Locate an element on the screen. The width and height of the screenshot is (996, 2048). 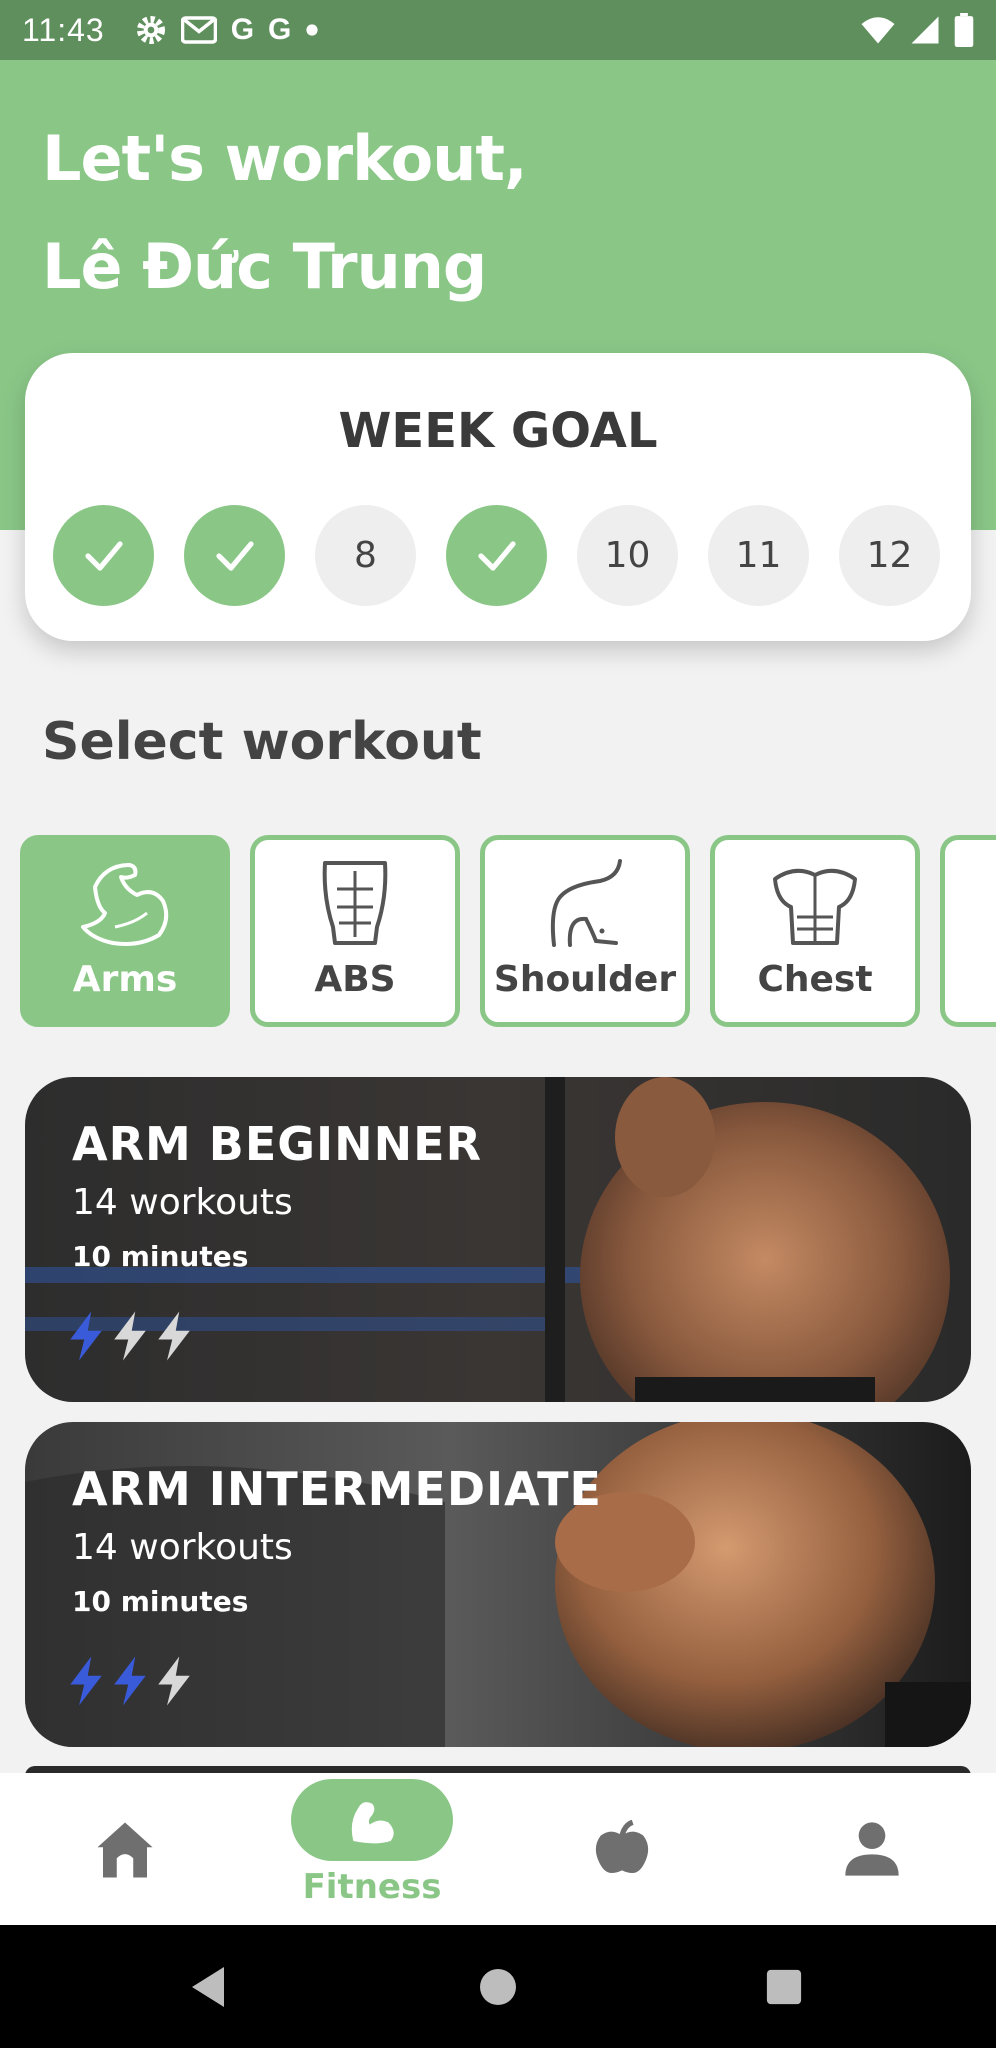
select-workout-title: Select workout is located at coordinates (262, 742).